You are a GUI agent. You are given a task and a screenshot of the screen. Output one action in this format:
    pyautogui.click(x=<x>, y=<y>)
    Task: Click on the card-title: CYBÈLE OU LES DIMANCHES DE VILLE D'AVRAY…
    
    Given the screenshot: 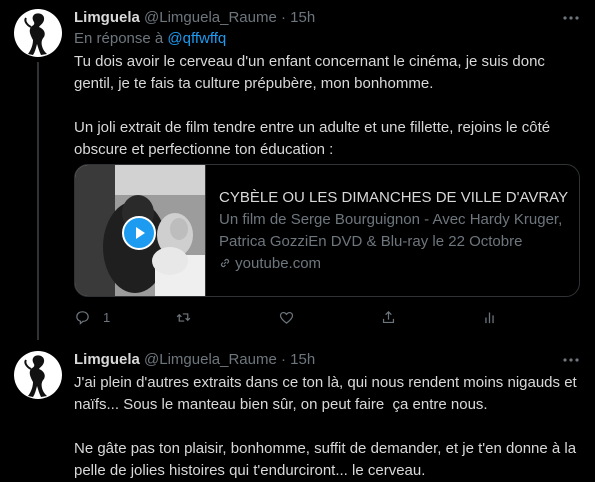 What is the action you would take?
    pyautogui.click(x=394, y=198)
    